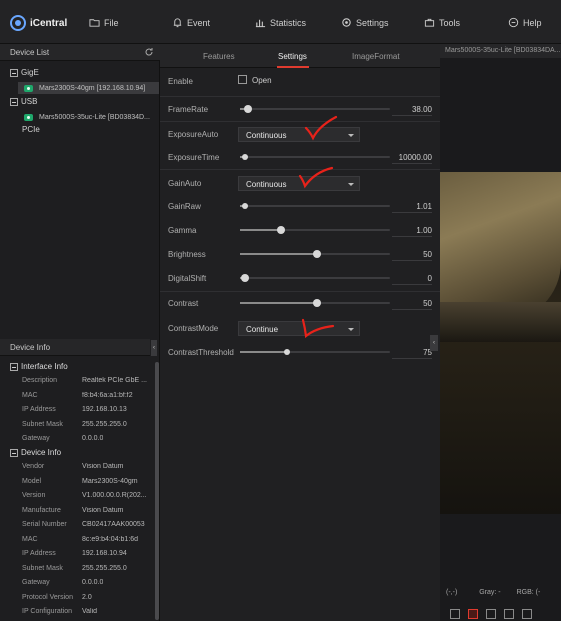  I want to click on contrast-threshold-value: 75, so click(412, 353).